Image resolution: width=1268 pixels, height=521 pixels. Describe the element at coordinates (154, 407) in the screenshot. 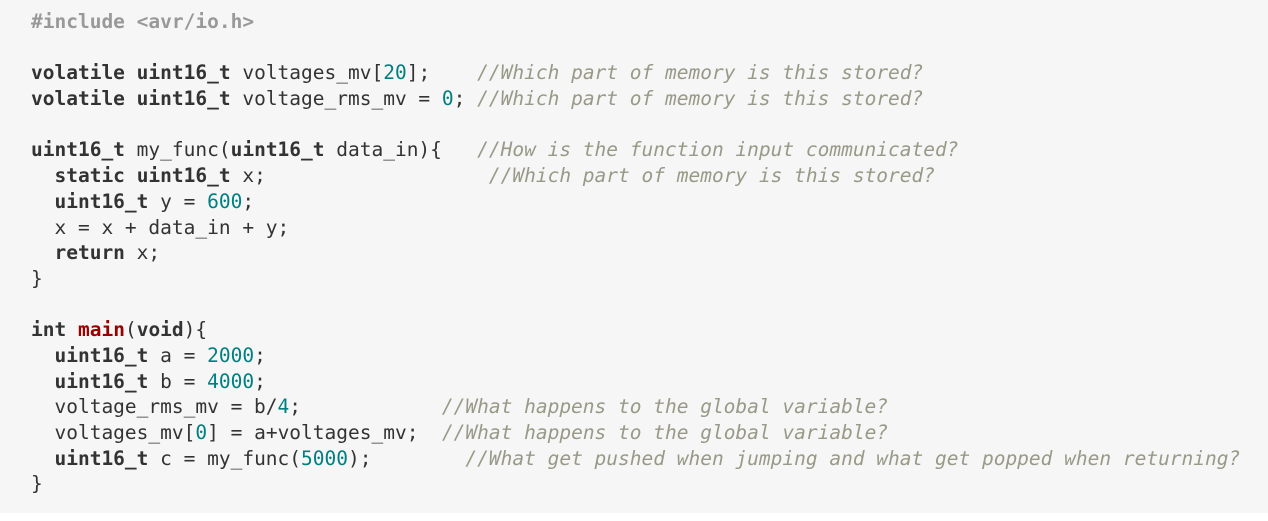

I see `code-text: voltage_rms_mv = b/` at that location.